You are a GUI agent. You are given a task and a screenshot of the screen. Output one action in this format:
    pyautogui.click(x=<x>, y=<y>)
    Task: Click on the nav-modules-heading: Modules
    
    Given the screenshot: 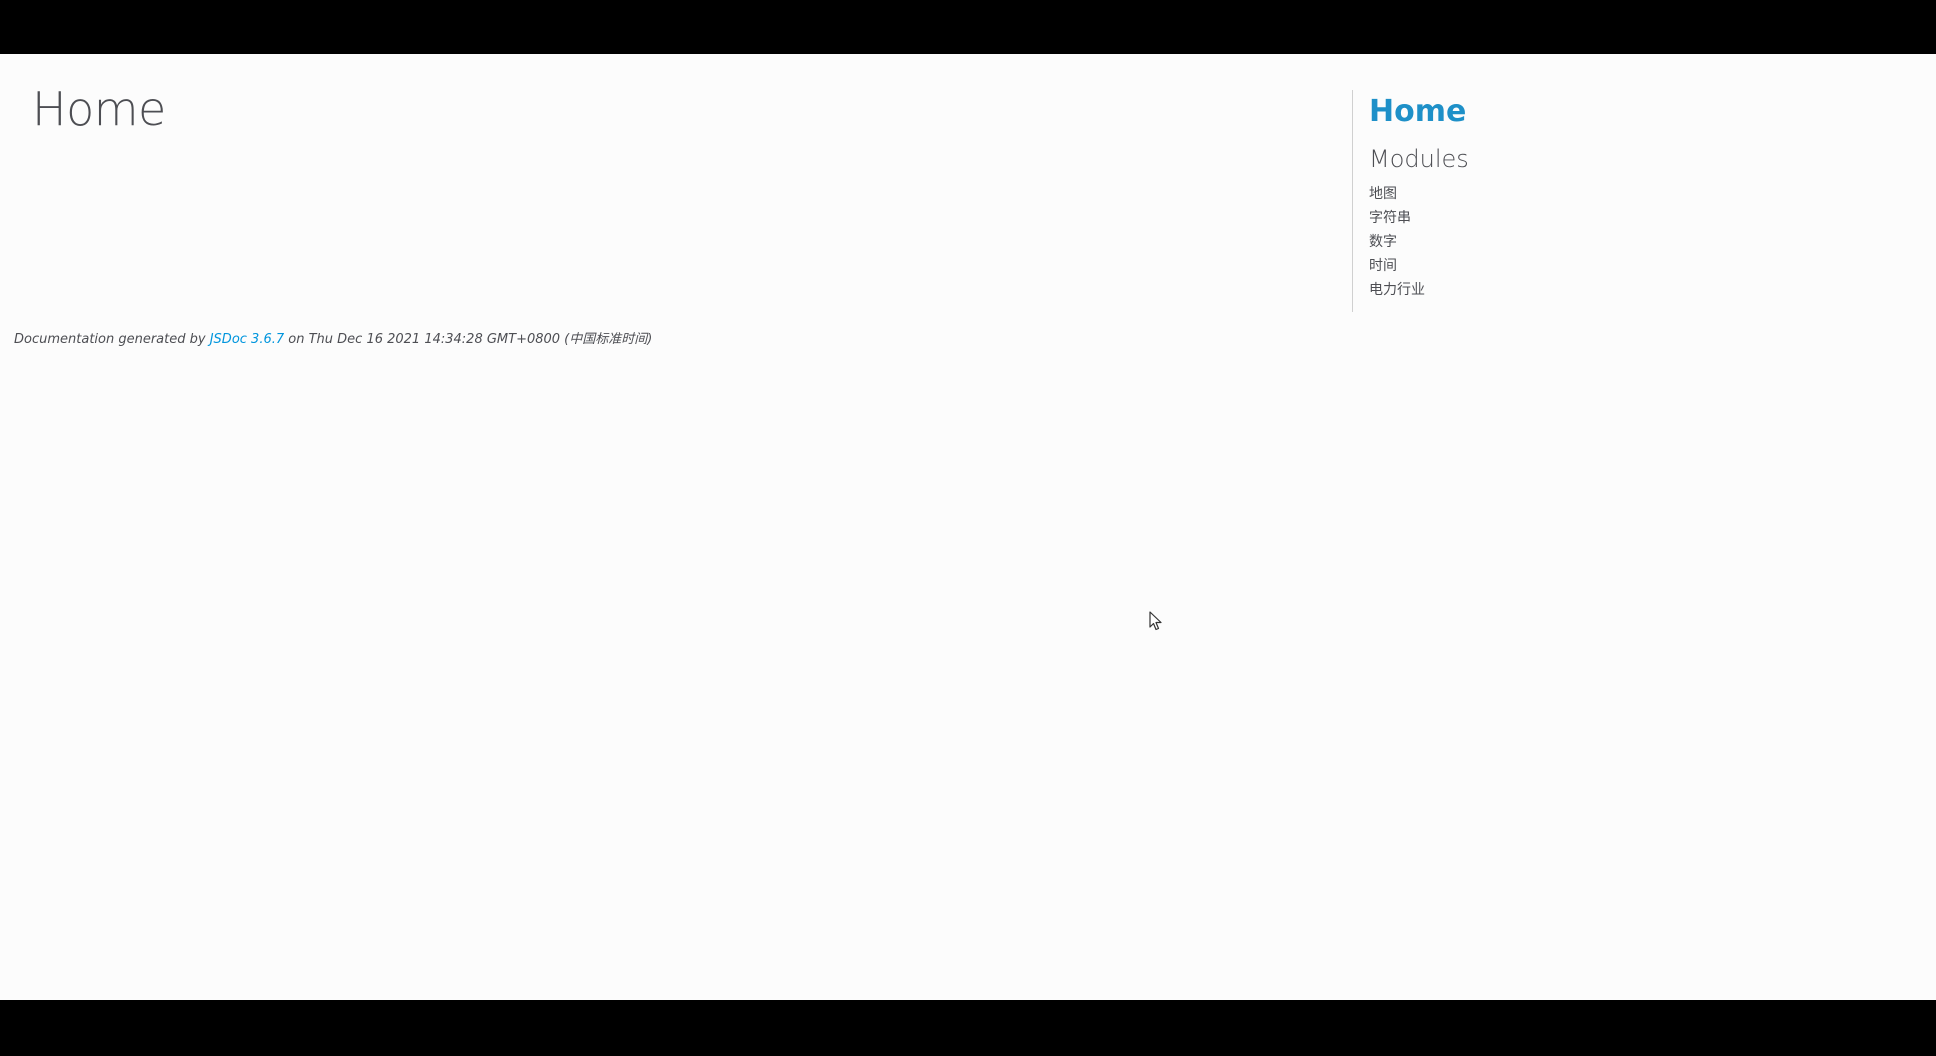 What is the action you would take?
    pyautogui.click(x=1419, y=159)
    